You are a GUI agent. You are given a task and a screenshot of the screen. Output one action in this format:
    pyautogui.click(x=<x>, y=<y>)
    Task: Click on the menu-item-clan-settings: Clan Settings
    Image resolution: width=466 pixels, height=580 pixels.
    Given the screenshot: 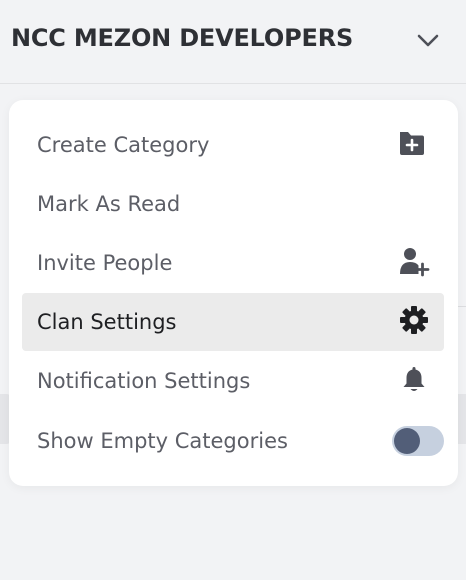 What is the action you would take?
    pyautogui.click(x=233, y=322)
    